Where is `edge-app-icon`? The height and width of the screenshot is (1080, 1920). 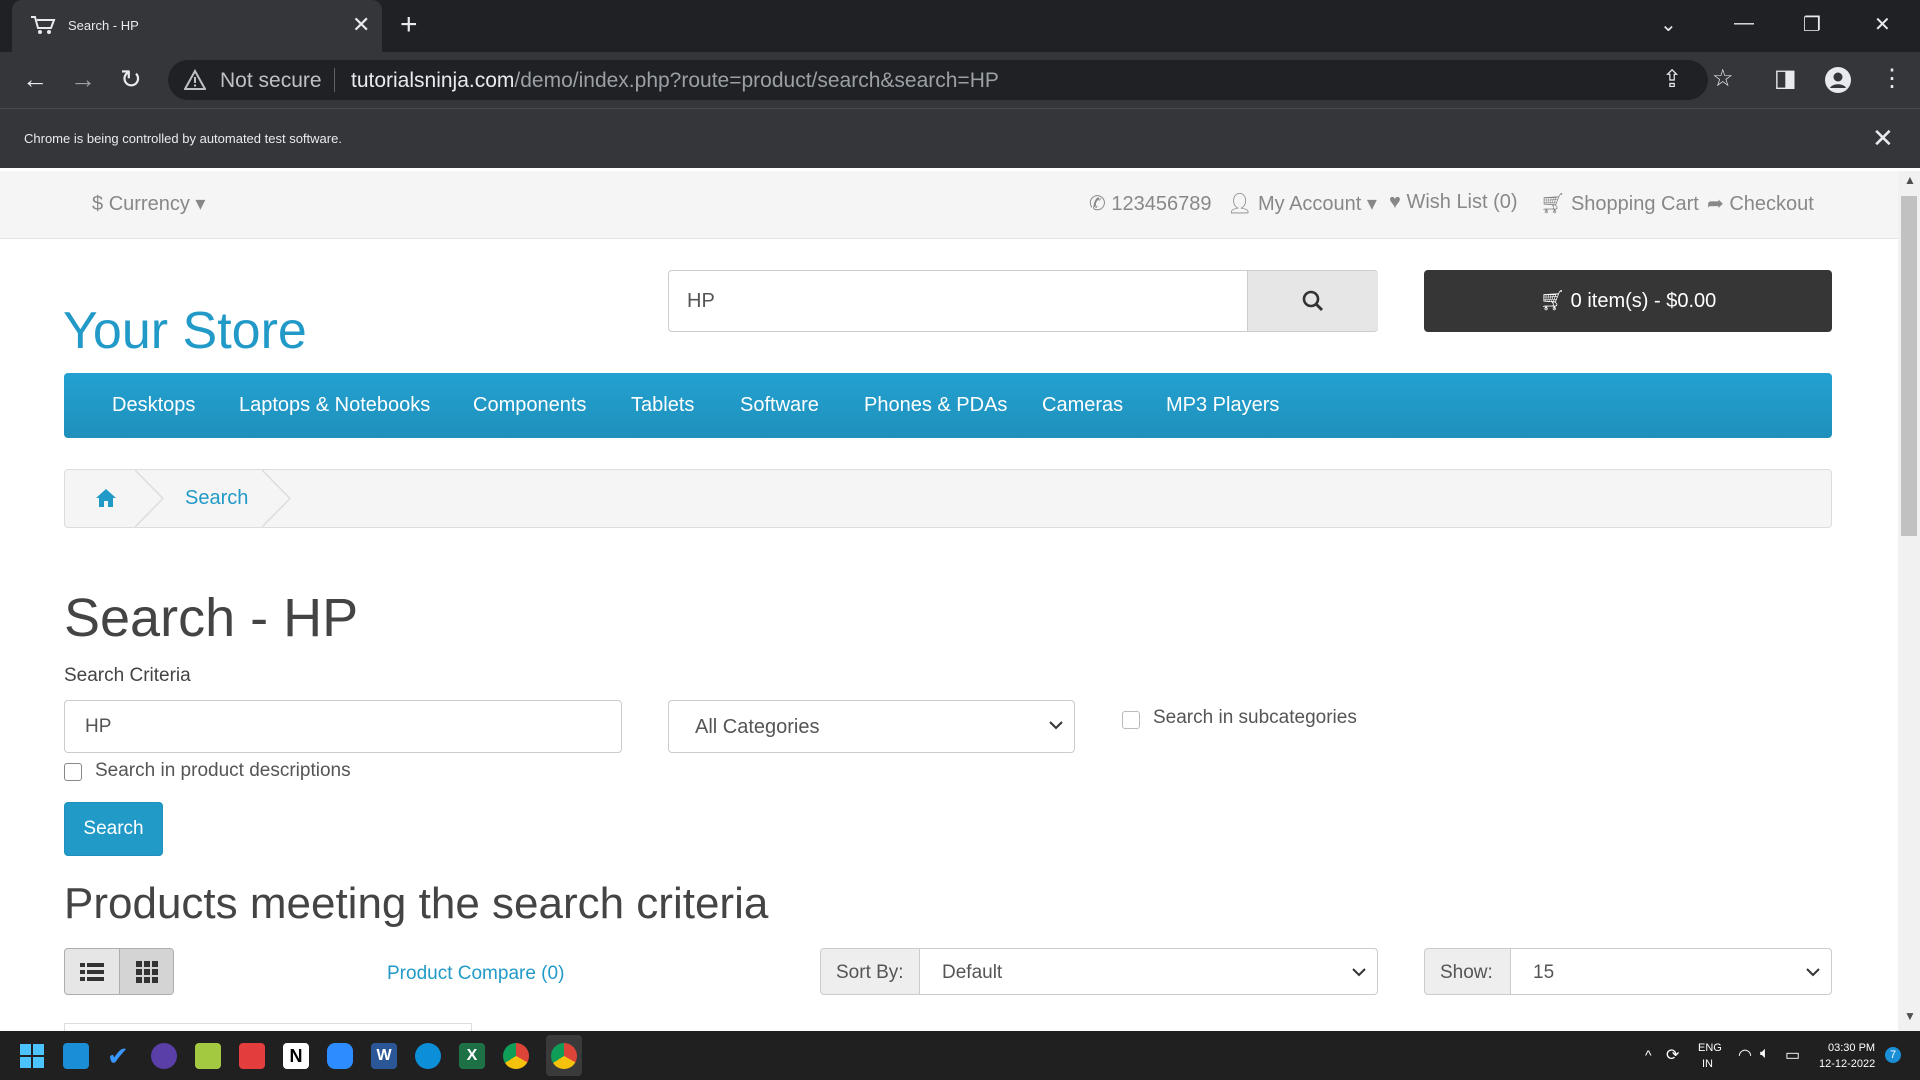 edge-app-icon is located at coordinates (428, 1056).